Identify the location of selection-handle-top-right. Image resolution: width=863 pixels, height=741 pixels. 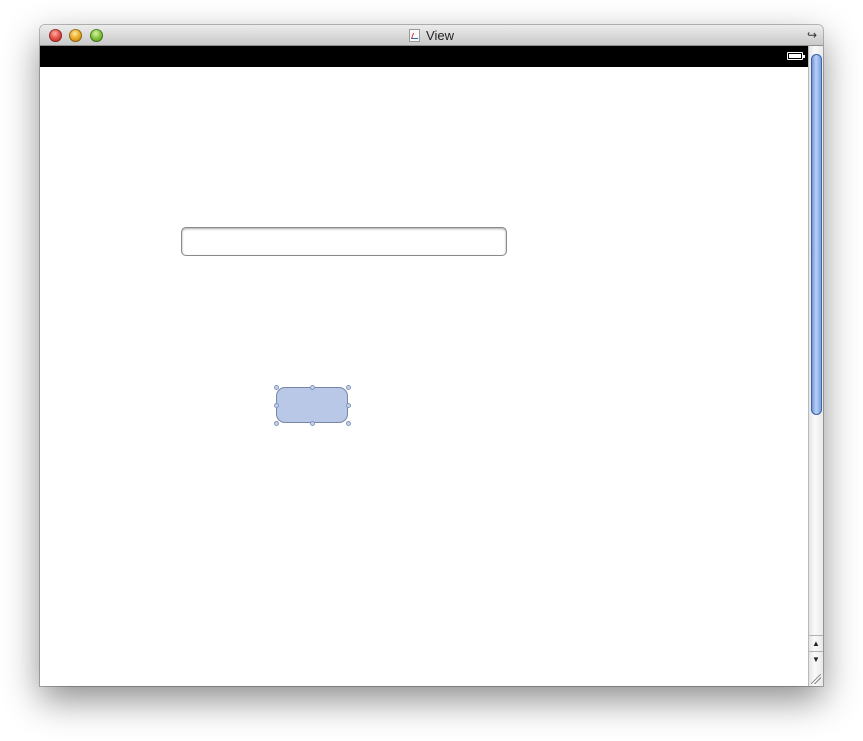
(348, 387).